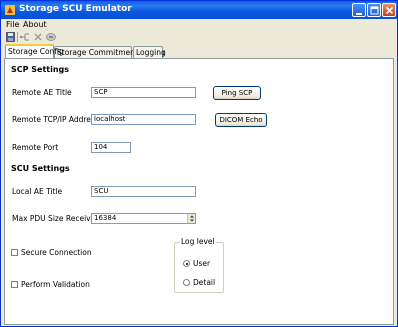  I want to click on connect-icon, so click(25, 37).